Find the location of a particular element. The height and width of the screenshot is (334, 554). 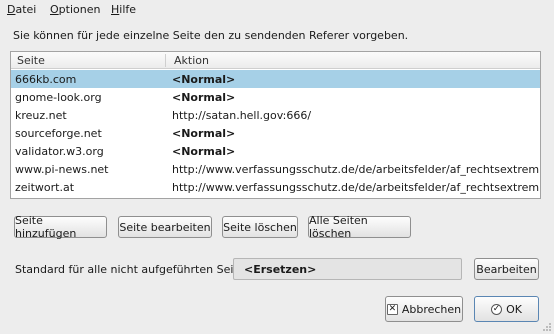

cancel-button: ✕ Abbrechen is located at coordinates (424, 309).